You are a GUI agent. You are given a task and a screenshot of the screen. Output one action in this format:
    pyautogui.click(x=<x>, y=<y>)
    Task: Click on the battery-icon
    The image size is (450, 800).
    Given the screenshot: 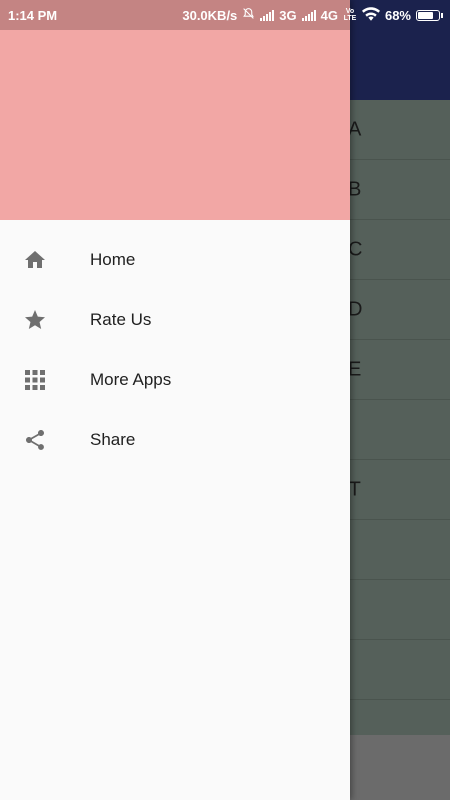 What is the action you would take?
    pyautogui.click(x=429, y=15)
    